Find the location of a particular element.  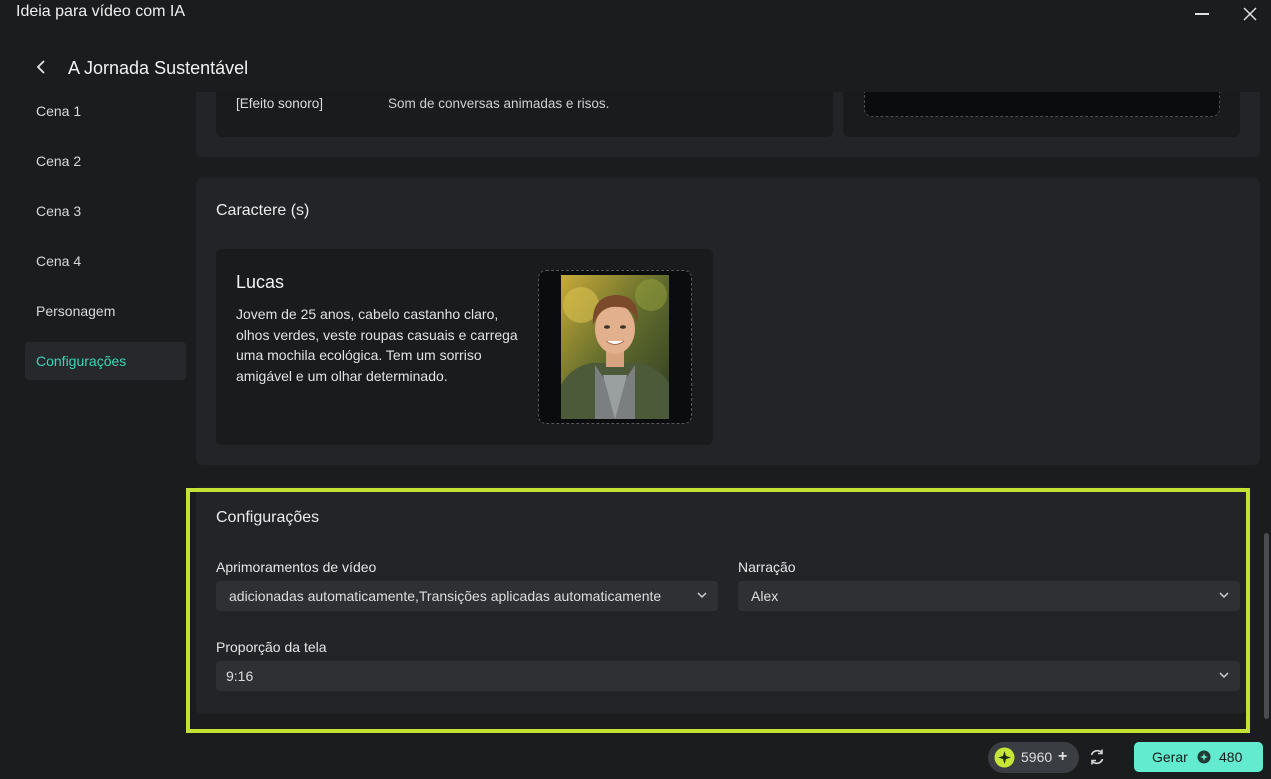

sidebar-item-cena-3: Cena 3 is located at coordinates (105, 211).